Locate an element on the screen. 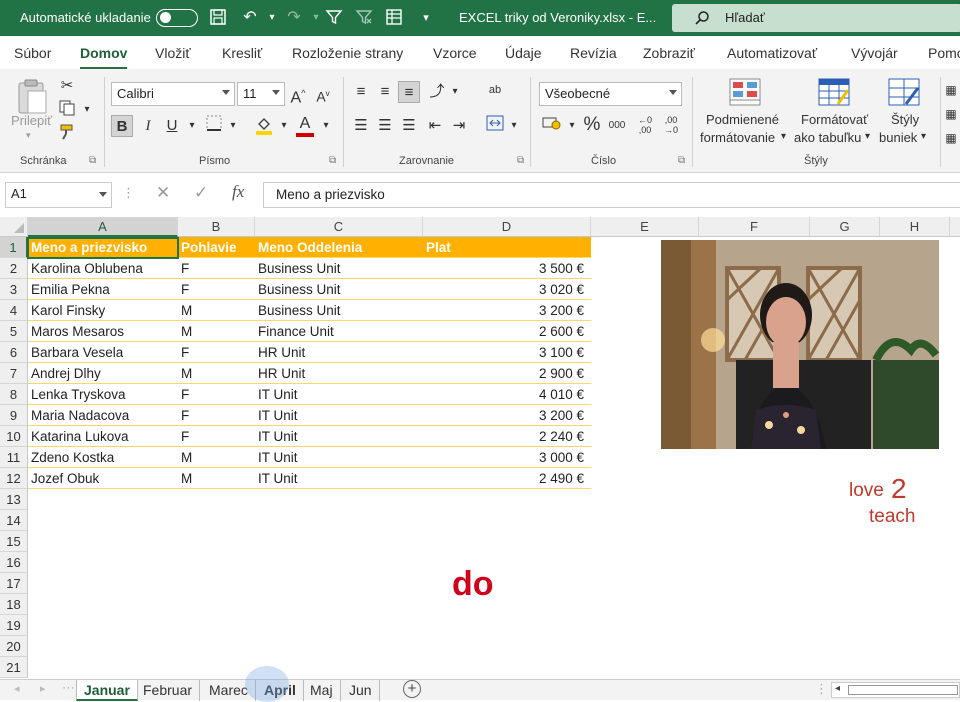  col-header-b: B is located at coordinates (216, 227).